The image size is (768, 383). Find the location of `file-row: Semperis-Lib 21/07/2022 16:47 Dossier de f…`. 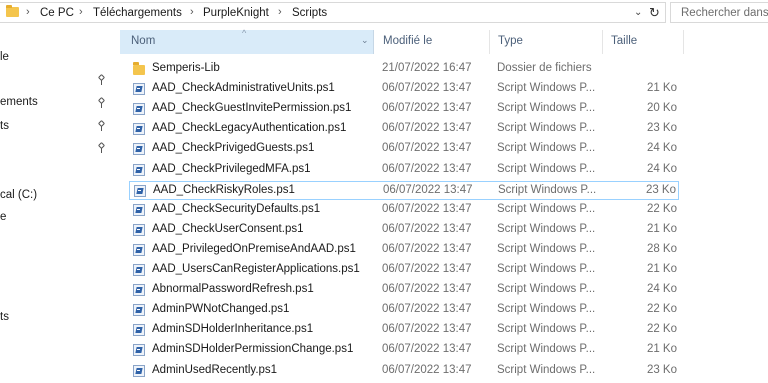

file-row: Semperis-Lib 21/07/2022 16:47 Dossier de f… is located at coordinates (404, 69).